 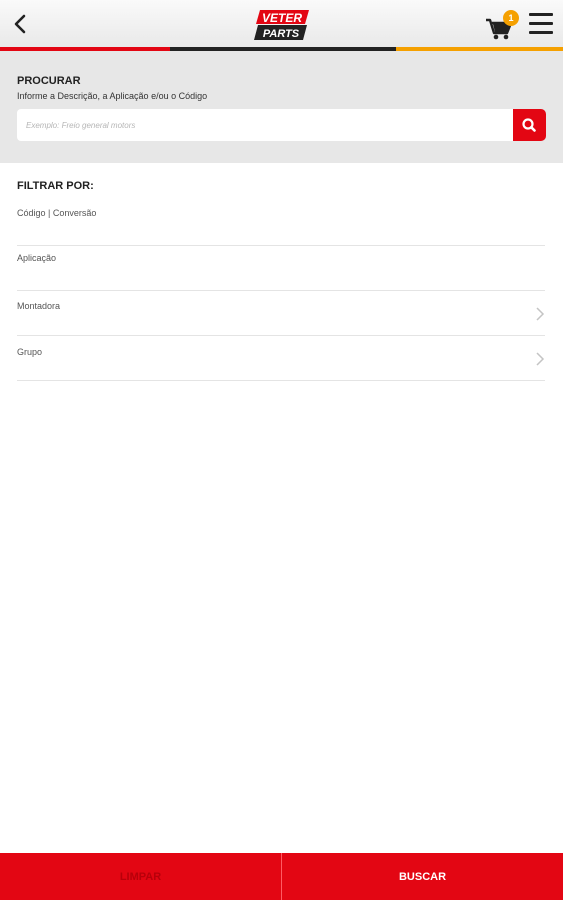 What do you see at coordinates (37, 258) in the screenshot?
I see `filter-item-label: Aplicação` at bounding box center [37, 258].